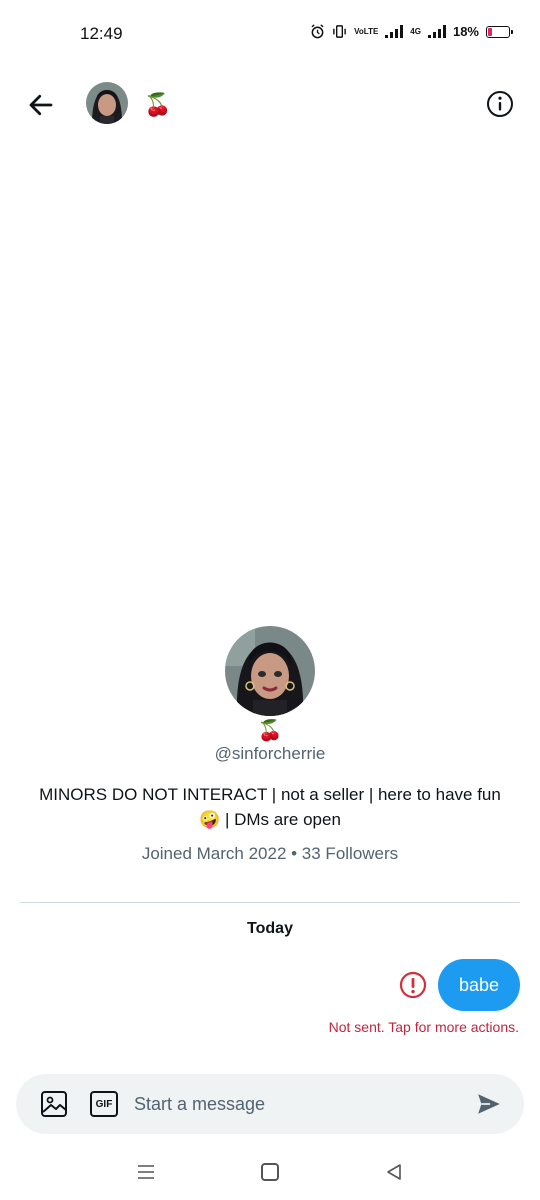 The image size is (540, 1200). I want to click on recent-apps-button, so click(146, 1172).